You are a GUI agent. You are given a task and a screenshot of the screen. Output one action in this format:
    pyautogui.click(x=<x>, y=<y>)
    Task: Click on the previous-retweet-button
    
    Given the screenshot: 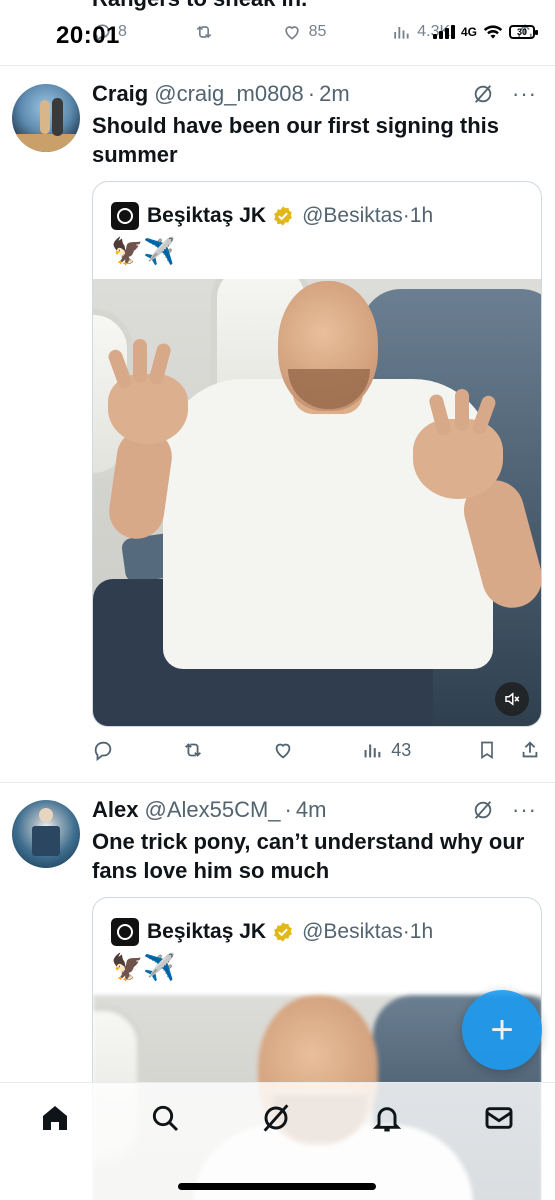 What is the action you would take?
    pyautogui.click(x=204, y=32)
    